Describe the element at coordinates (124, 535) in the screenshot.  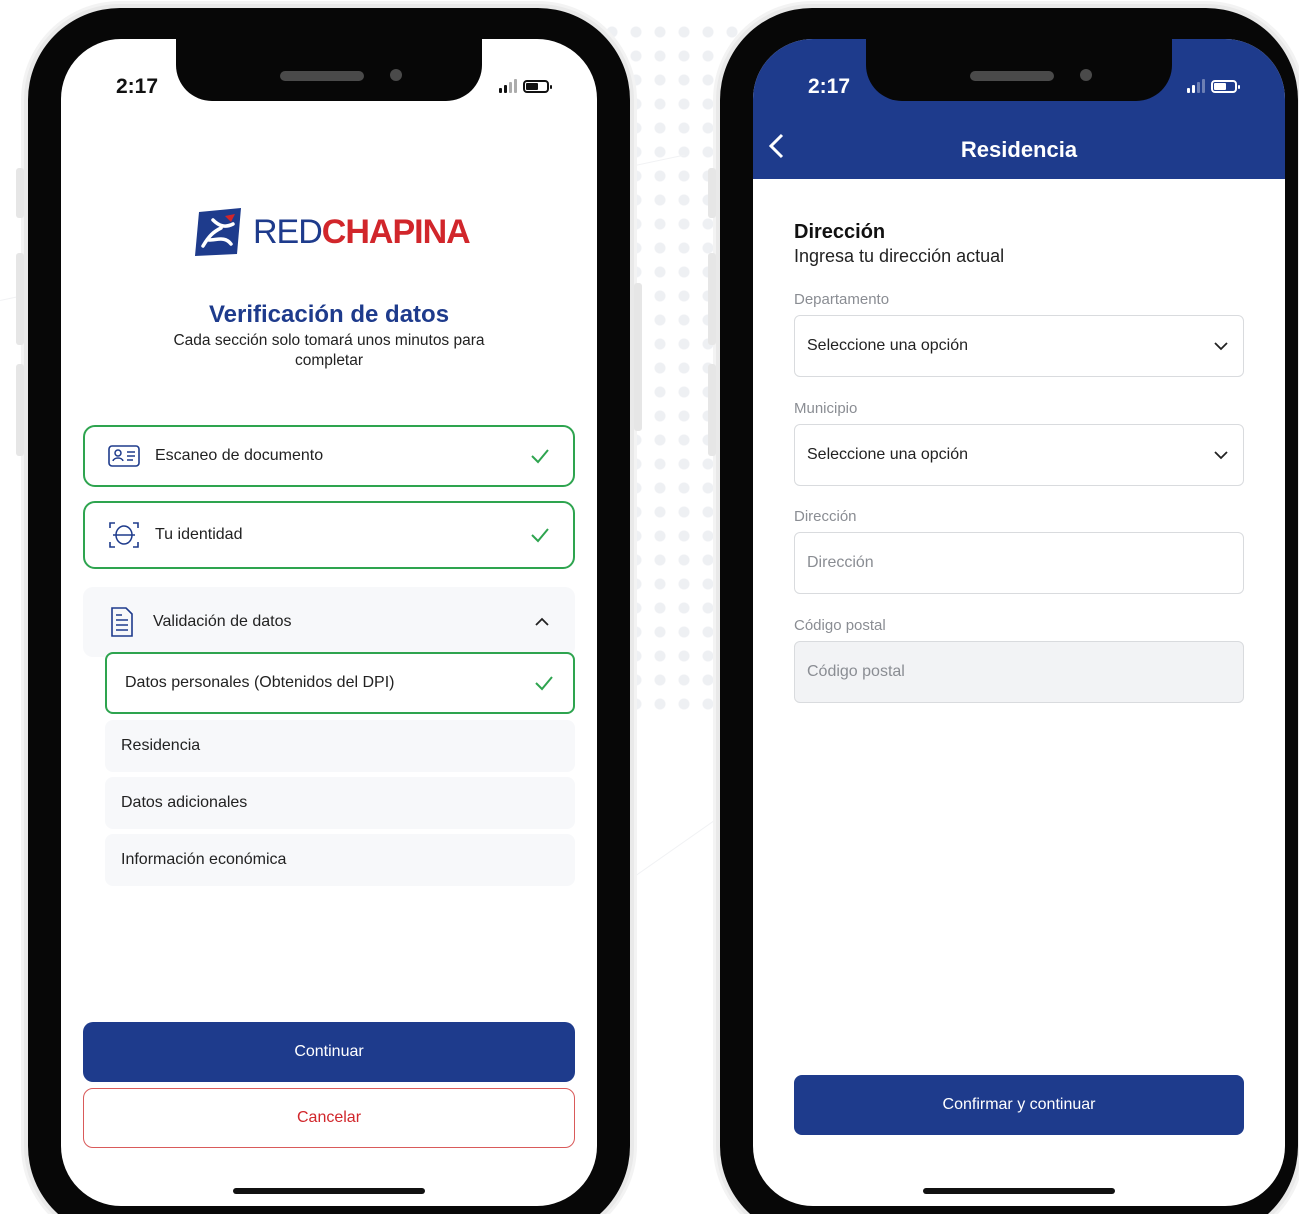
I see `face-scan-icon` at that location.